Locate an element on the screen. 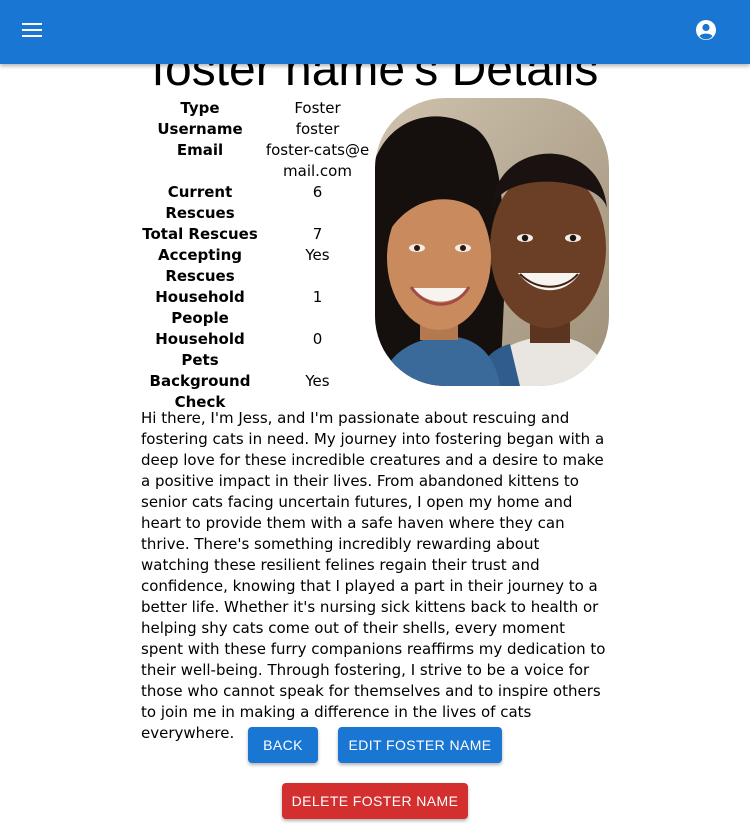 The width and height of the screenshot is (750, 830). menu-button is located at coordinates (32, 32).